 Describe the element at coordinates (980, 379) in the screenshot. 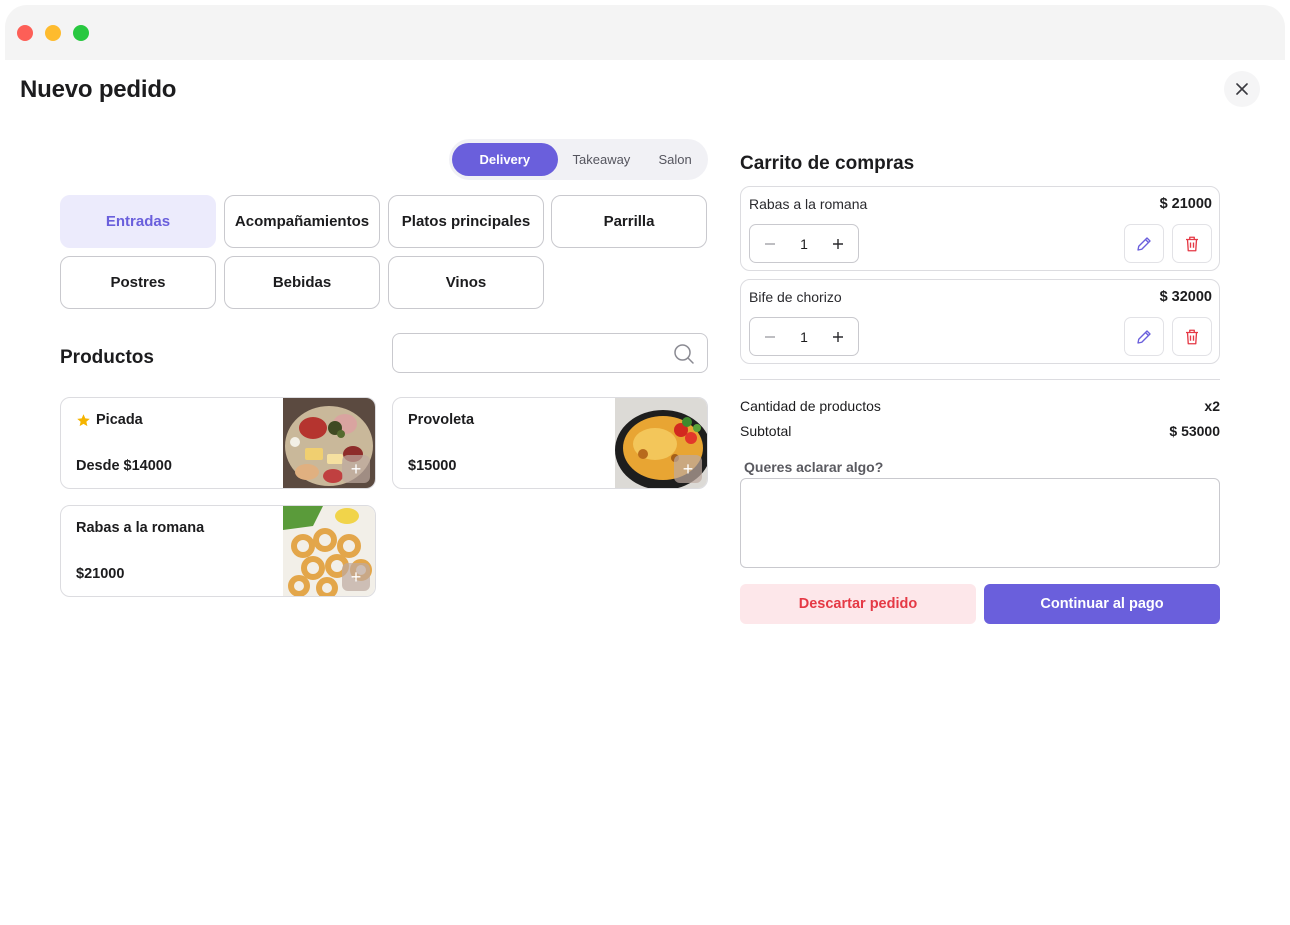

I see `cart-divider` at that location.